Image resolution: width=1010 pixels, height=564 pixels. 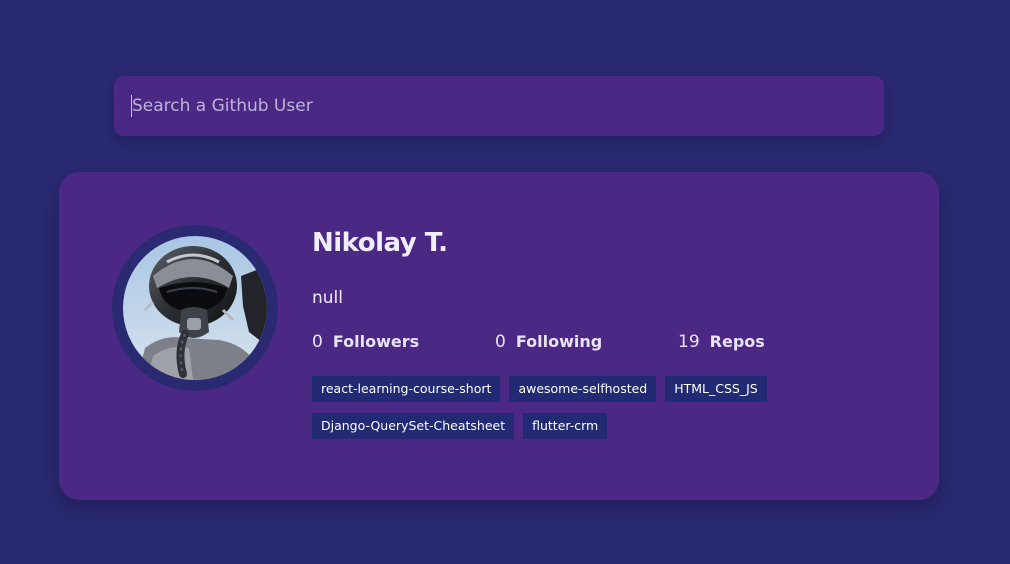 I want to click on repo-link: awesome-selfhosted, so click(x=583, y=389).